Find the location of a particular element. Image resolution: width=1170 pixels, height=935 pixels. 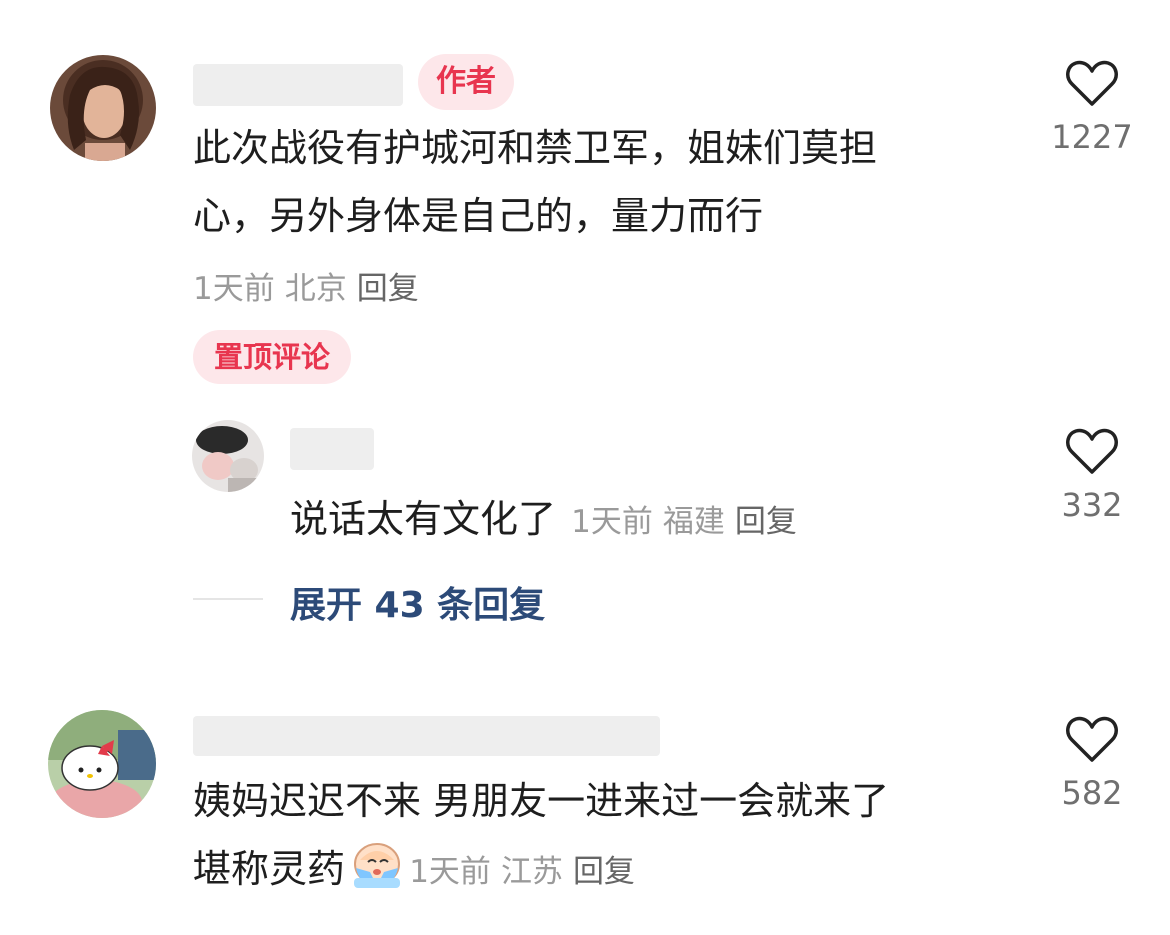

comment-1-like-button: 1227 is located at coordinates (1092, 108).